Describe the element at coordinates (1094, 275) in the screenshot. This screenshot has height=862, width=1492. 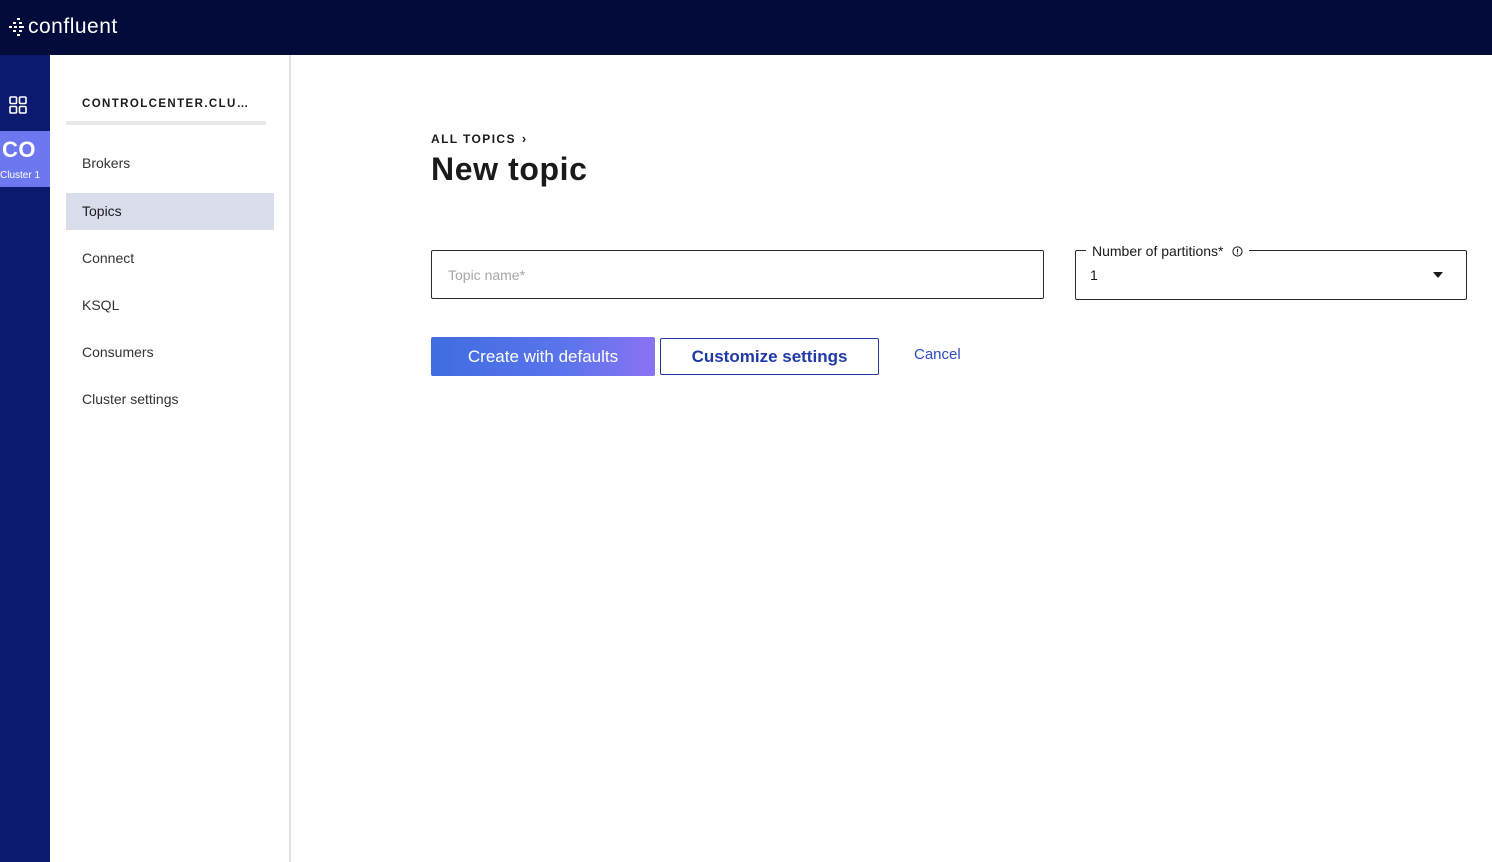
I see `partitions-value: 1` at that location.